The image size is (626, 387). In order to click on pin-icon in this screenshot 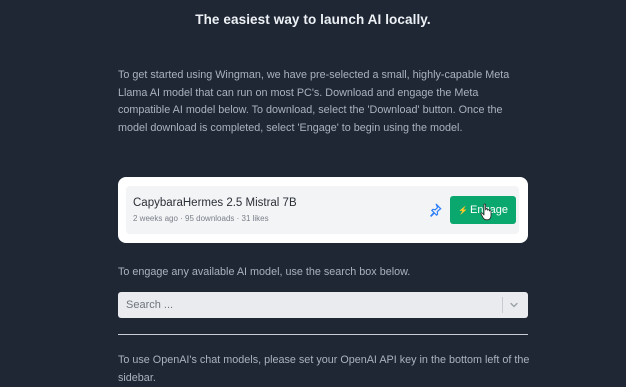, I will do `click(435, 210)`.